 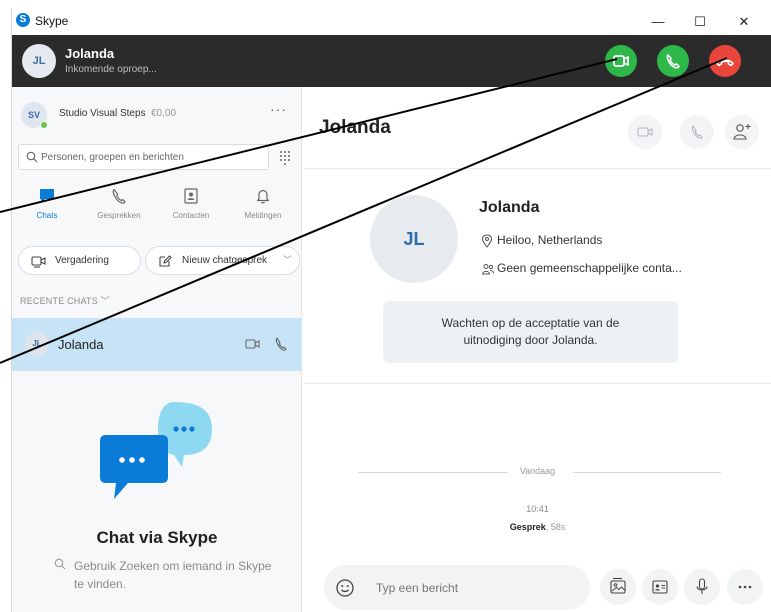 I want to click on message-time: 10:41, so click(x=537, y=509).